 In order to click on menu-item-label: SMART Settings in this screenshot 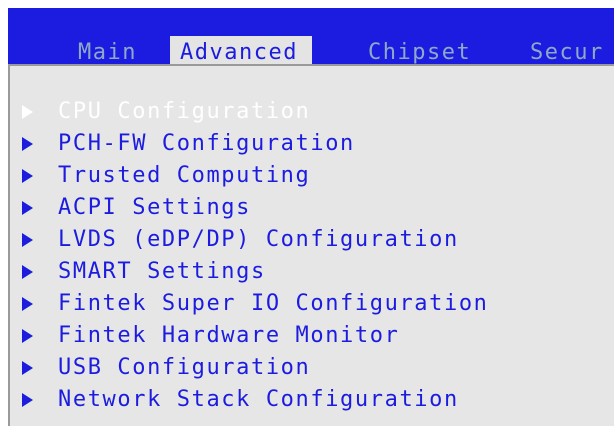, I will do `click(162, 271)`.